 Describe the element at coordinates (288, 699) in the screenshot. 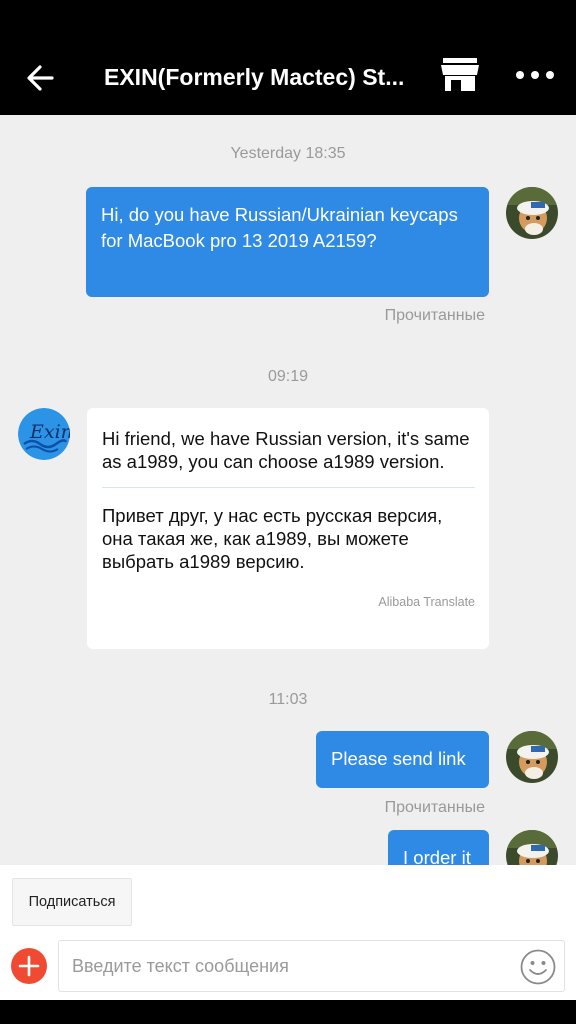

I see `timestamp: 11:03` at that location.